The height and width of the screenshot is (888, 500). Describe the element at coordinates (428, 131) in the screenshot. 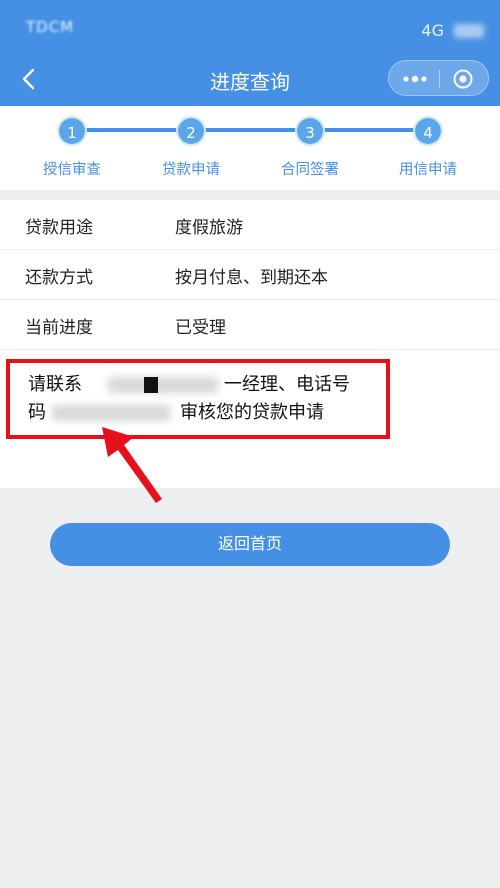

I see `step-number: 4` at that location.